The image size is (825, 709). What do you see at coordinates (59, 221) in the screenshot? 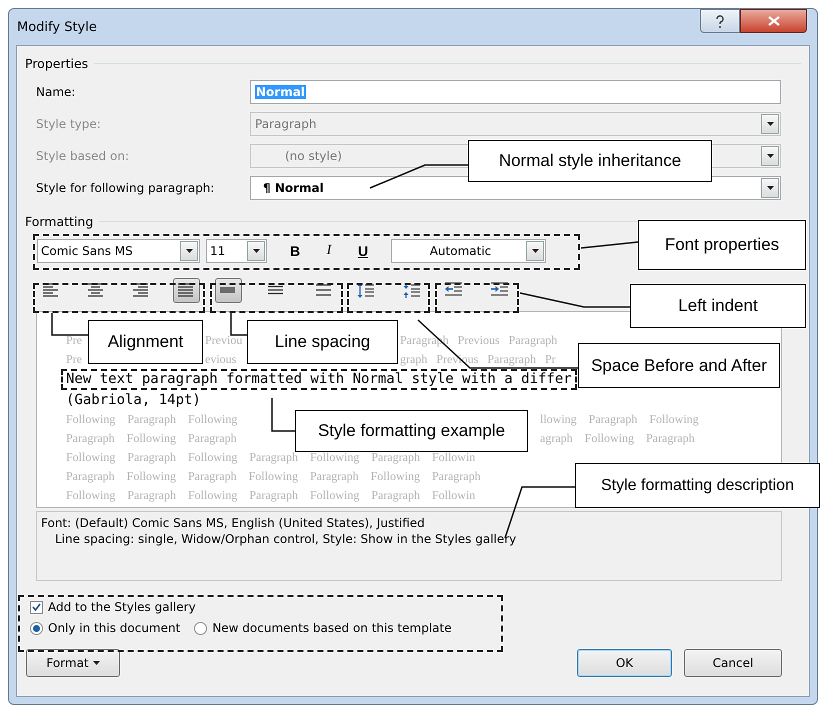
I see `section-heading: Formatting` at bounding box center [59, 221].